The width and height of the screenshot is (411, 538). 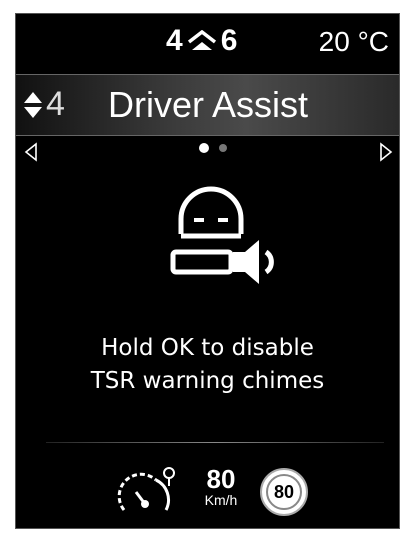 What do you see at coordinates (215, 442) in the screenshot?
I see `divider` at bounding box center [215, 442].